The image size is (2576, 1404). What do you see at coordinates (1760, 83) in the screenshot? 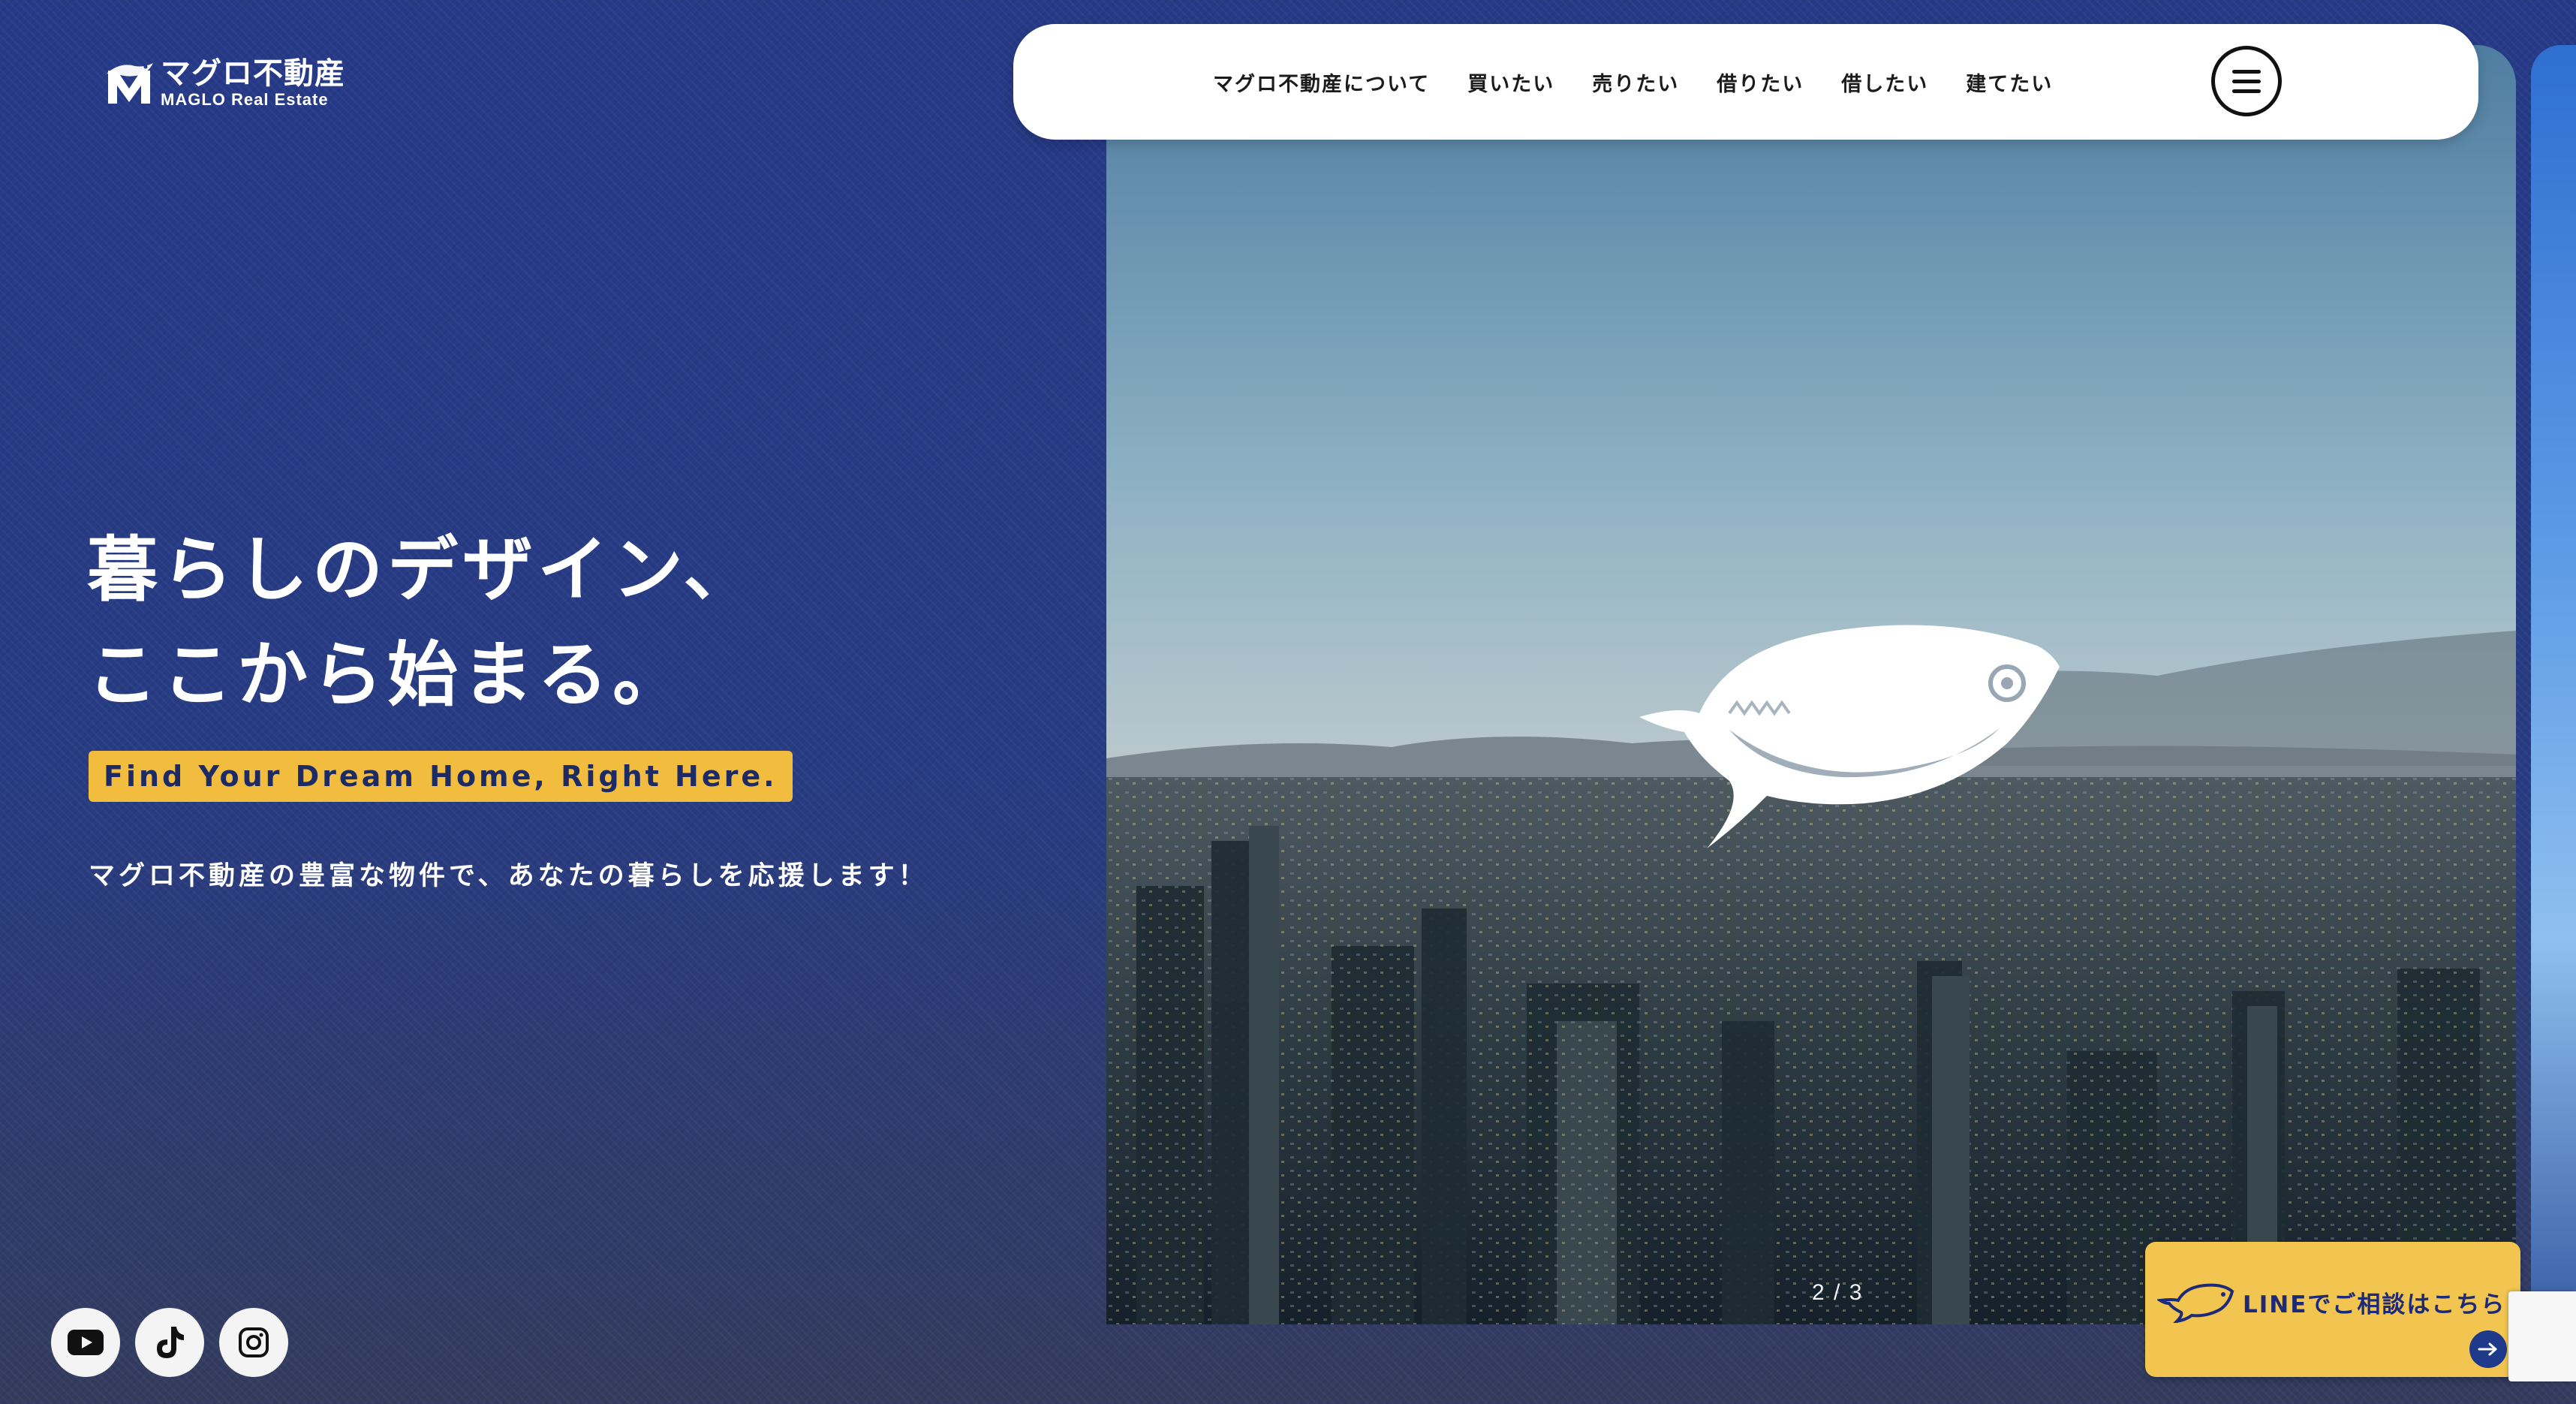
I see `nav-link-rent: 借りたい` at bounding box center [1760, 83].